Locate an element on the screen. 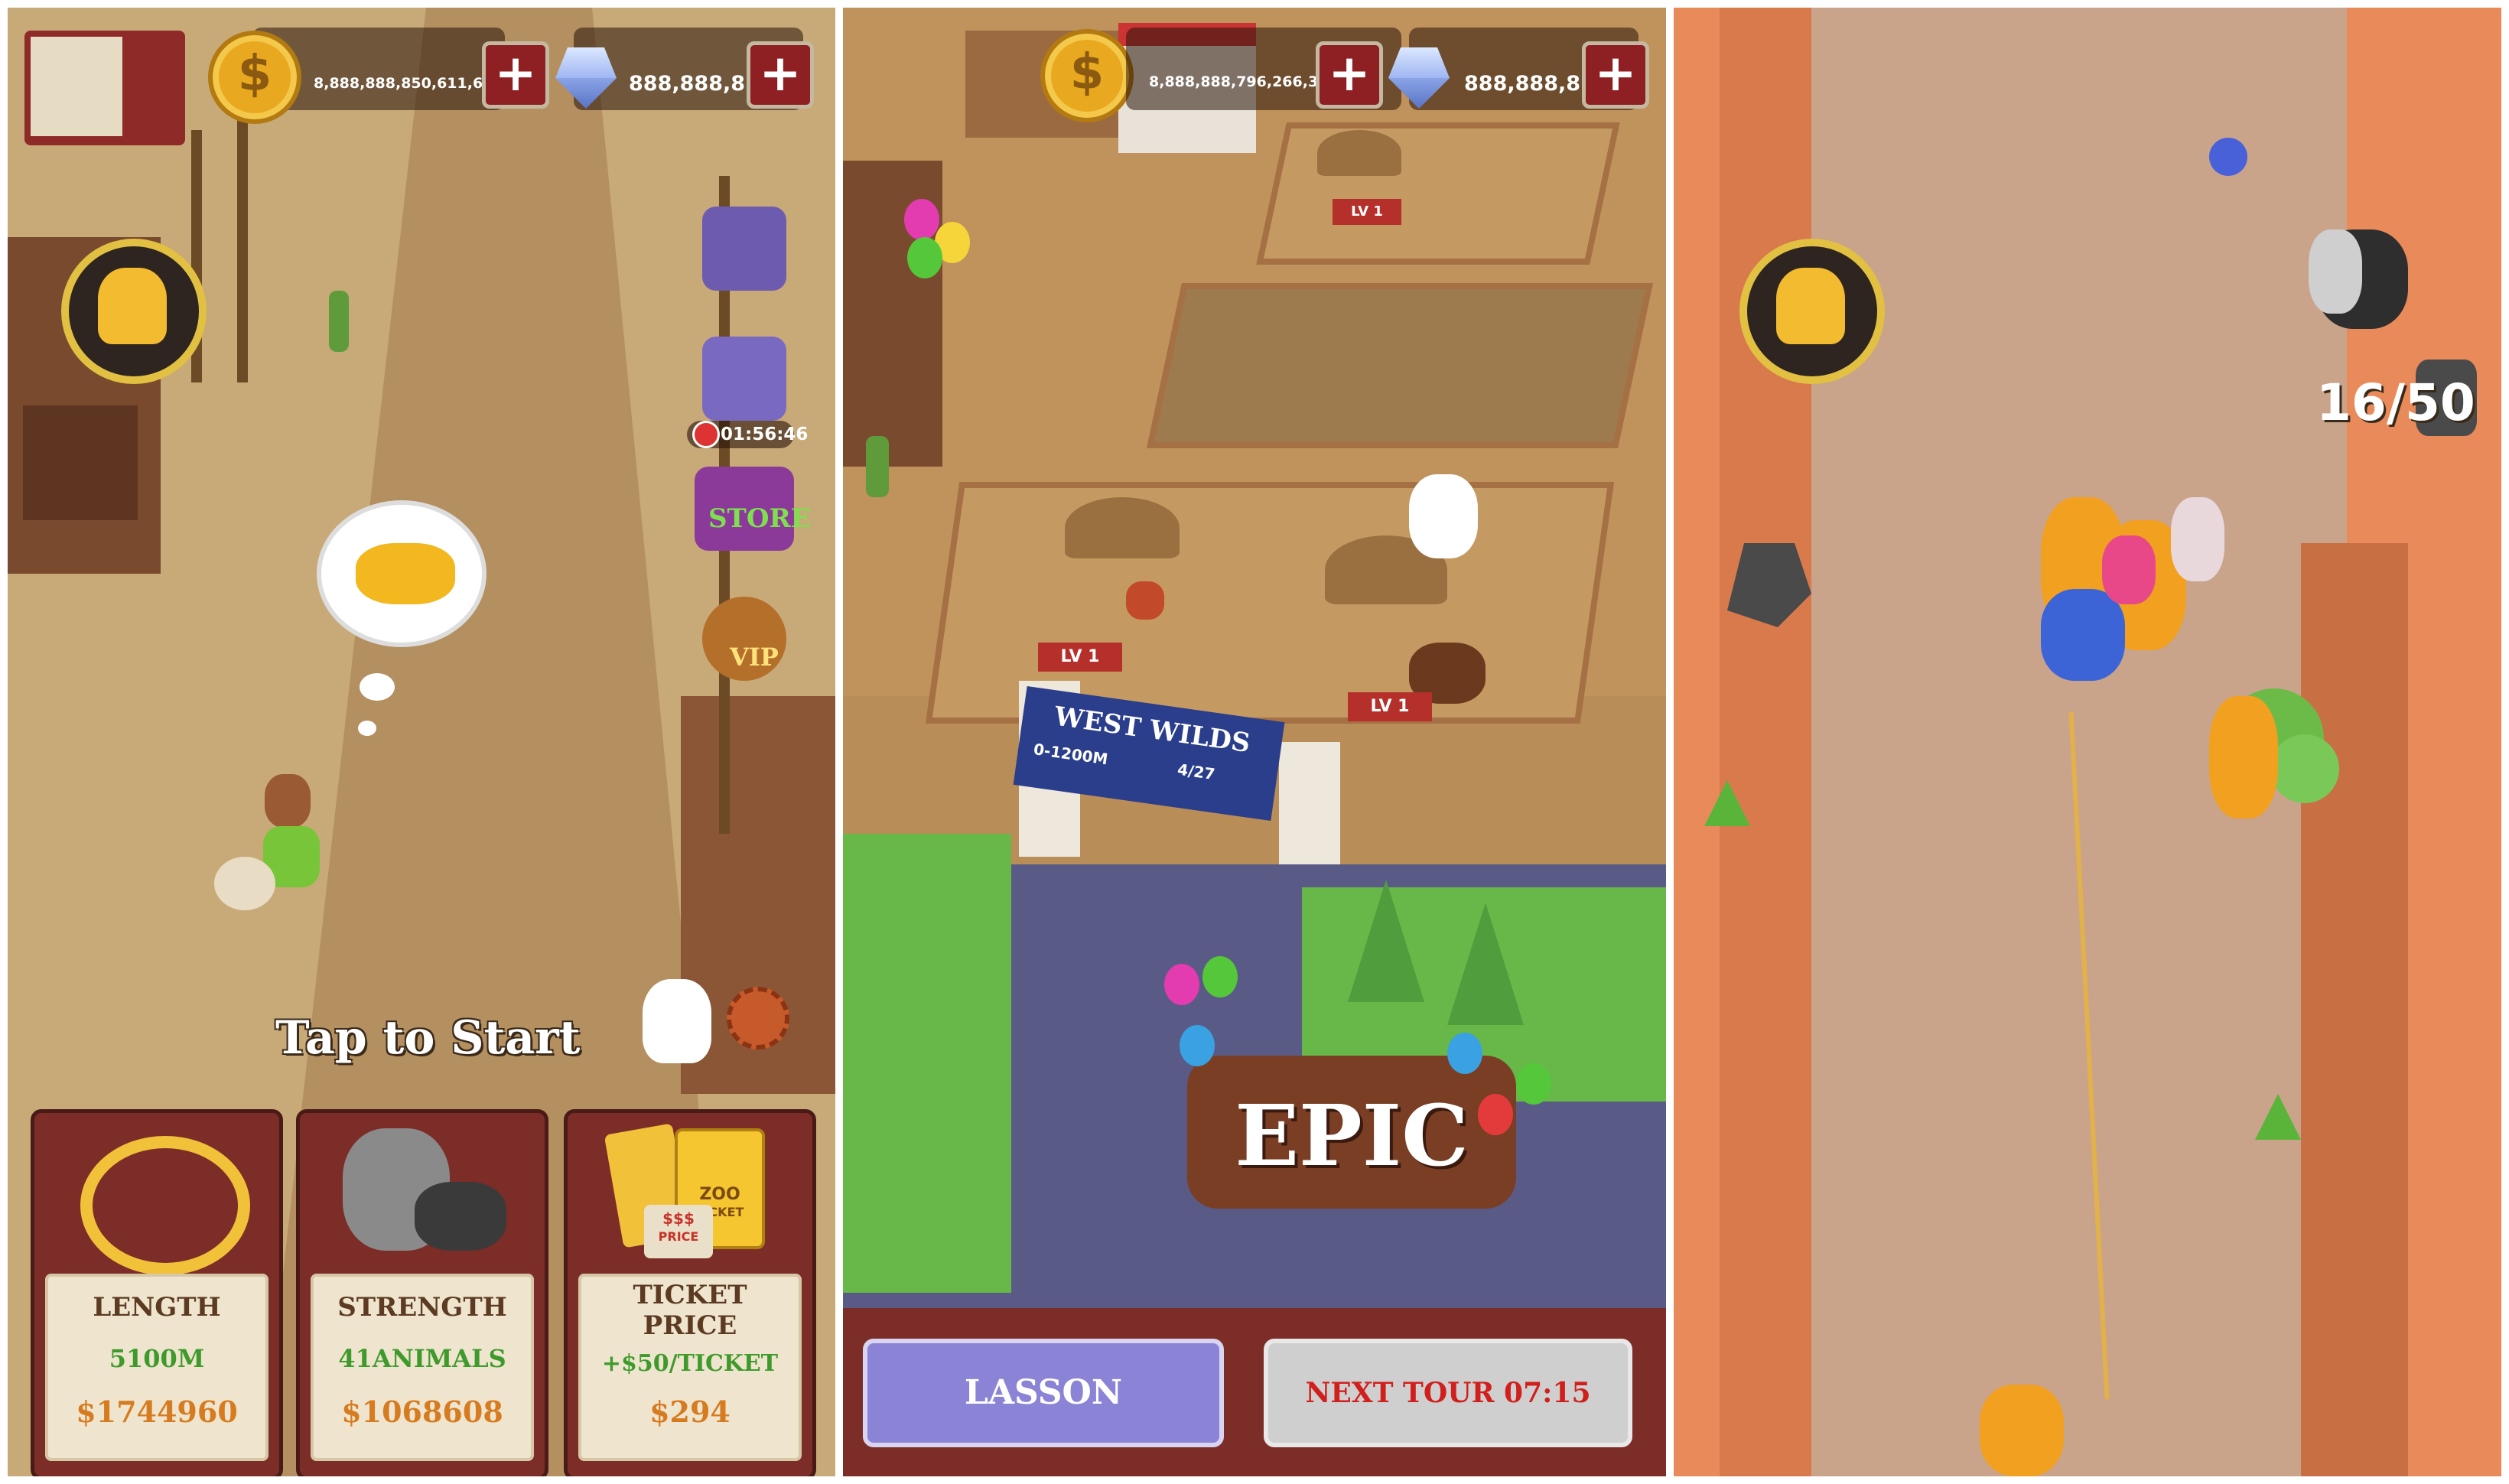  wanted-poster-image is located at coordinates (76, 86).